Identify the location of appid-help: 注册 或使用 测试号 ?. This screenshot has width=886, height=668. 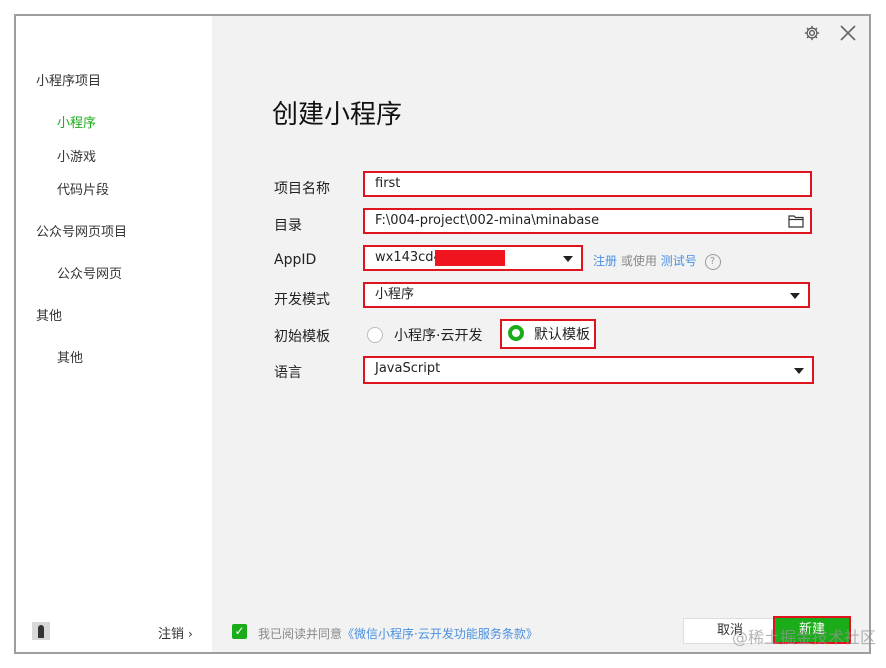
(657, 261).